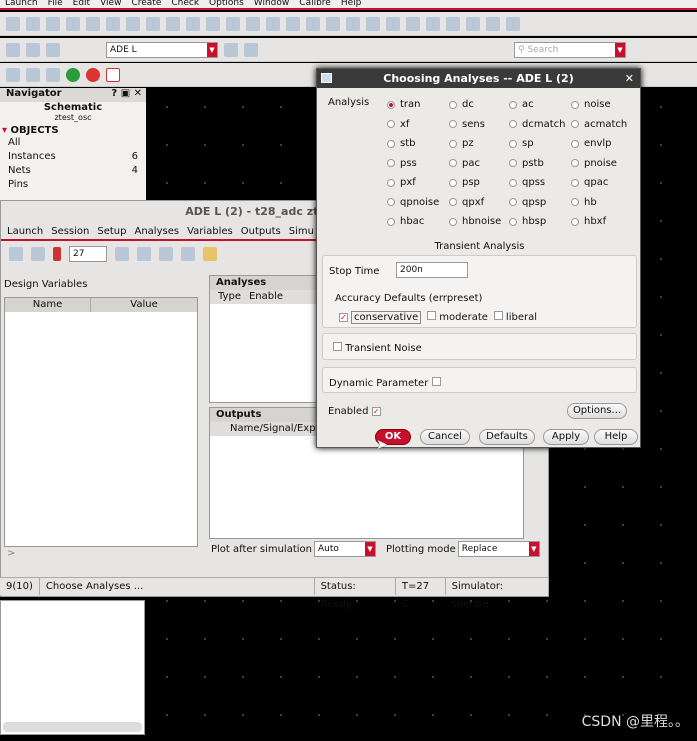 Image resolution: width=697 pixels, height=741 pixels. I want to click on search-input: ⚲ Search ▼, so click(570, 49).